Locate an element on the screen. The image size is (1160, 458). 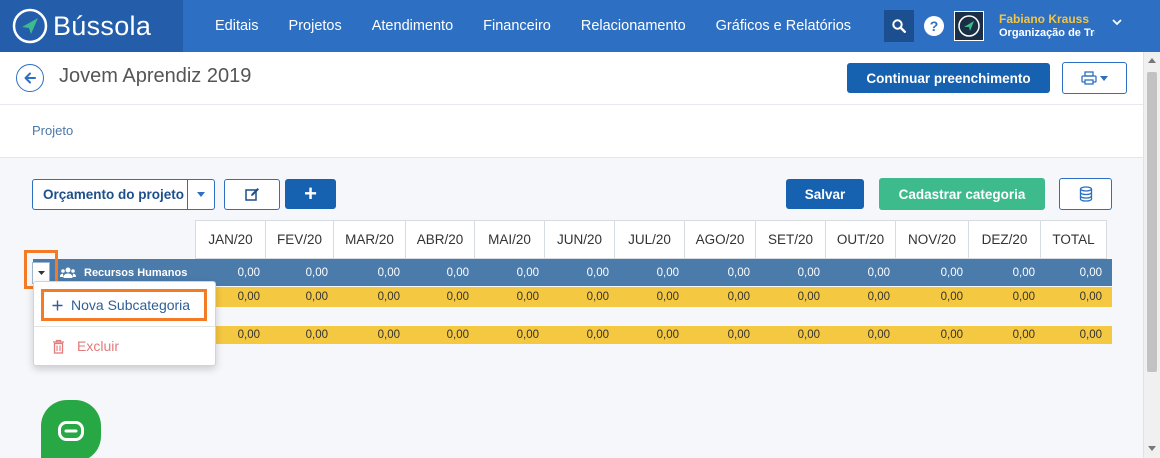
user-name: Fabiano Krauss is located at coordinates (1044, 19).